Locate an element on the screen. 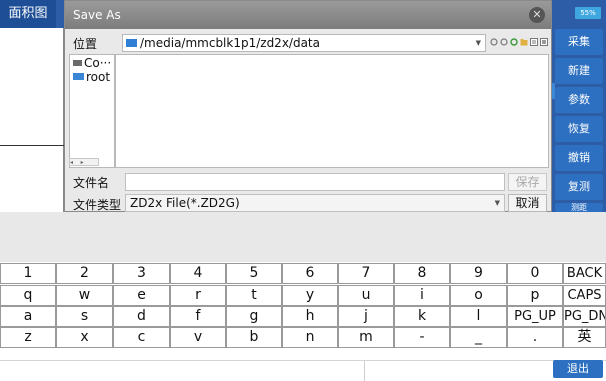 The width and height of the screenshot is (606, 381). save-button: 保存 is located at coordinates (527, 182).